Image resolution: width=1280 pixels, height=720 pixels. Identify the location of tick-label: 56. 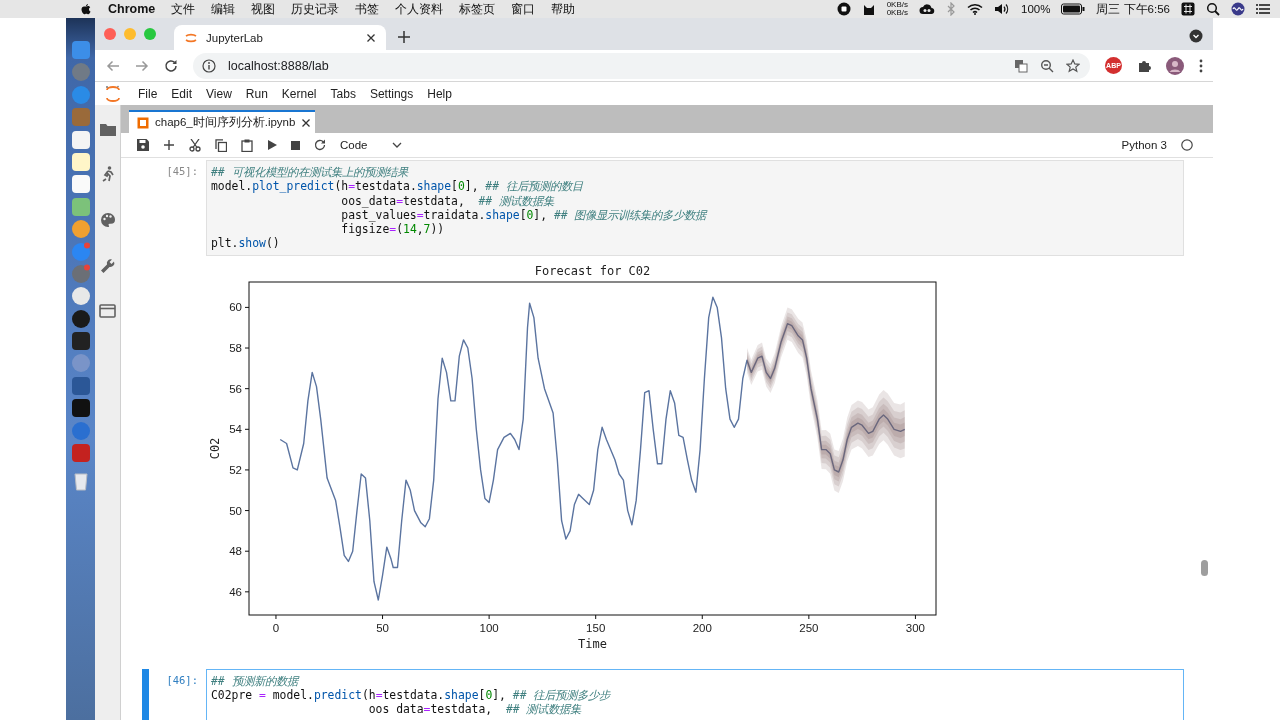
(235, 388).